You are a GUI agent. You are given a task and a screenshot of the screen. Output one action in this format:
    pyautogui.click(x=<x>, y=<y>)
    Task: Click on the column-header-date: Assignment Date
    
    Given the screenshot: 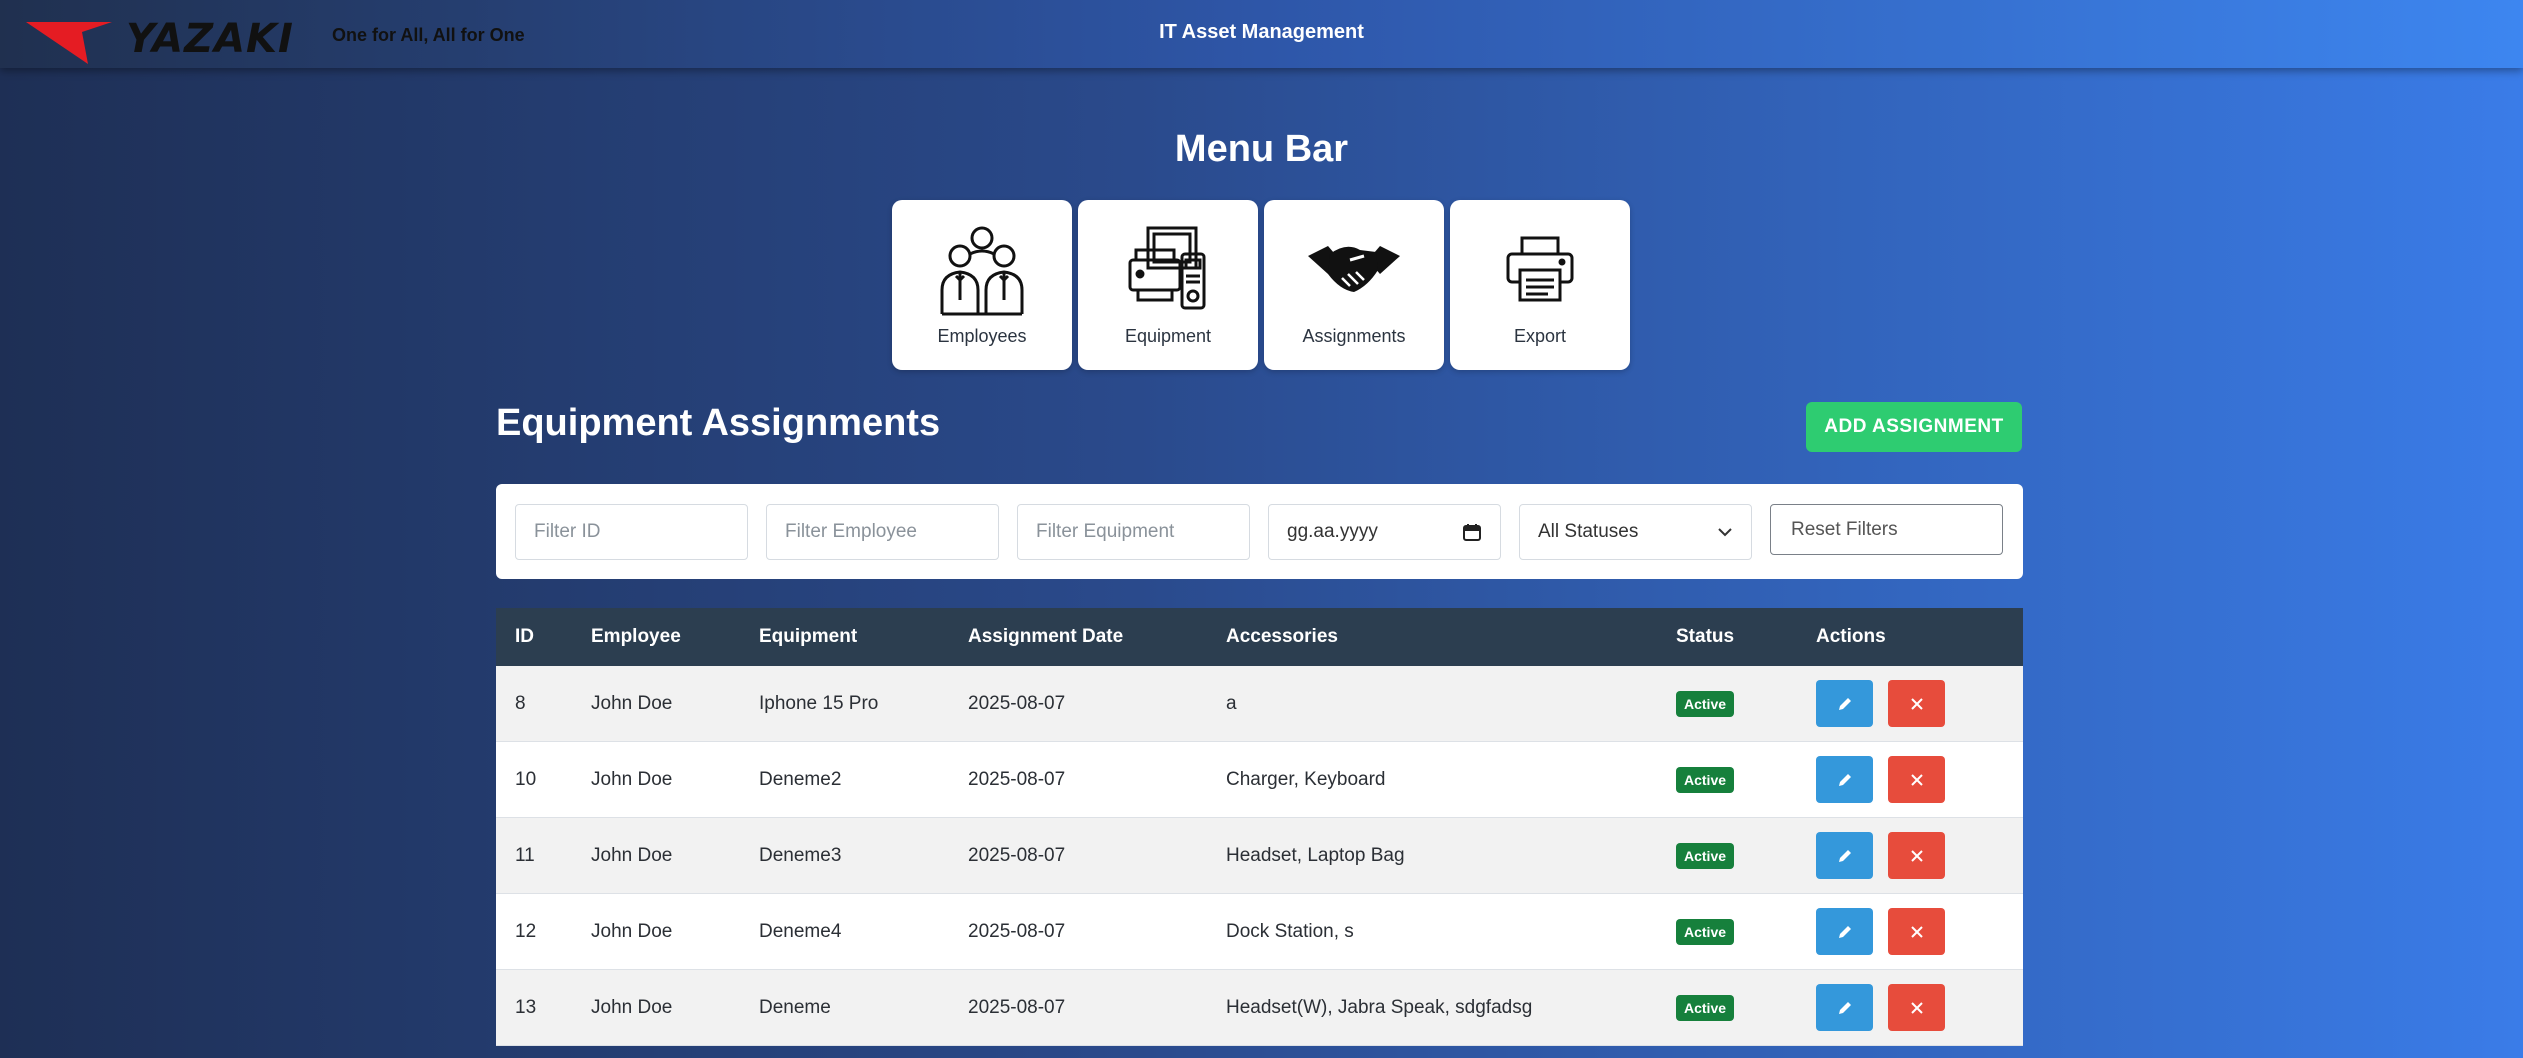 What is the action you would take?
    pyautogui.click(x=1045, y=637)
    